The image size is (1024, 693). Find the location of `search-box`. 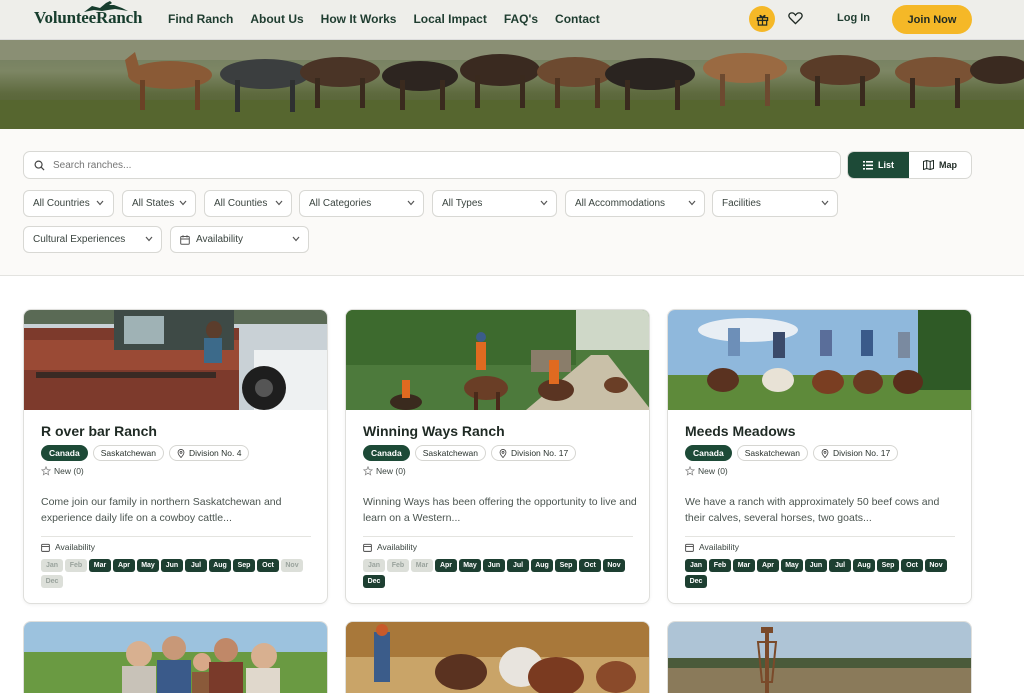

search-box is located at coordinates (432, 165).